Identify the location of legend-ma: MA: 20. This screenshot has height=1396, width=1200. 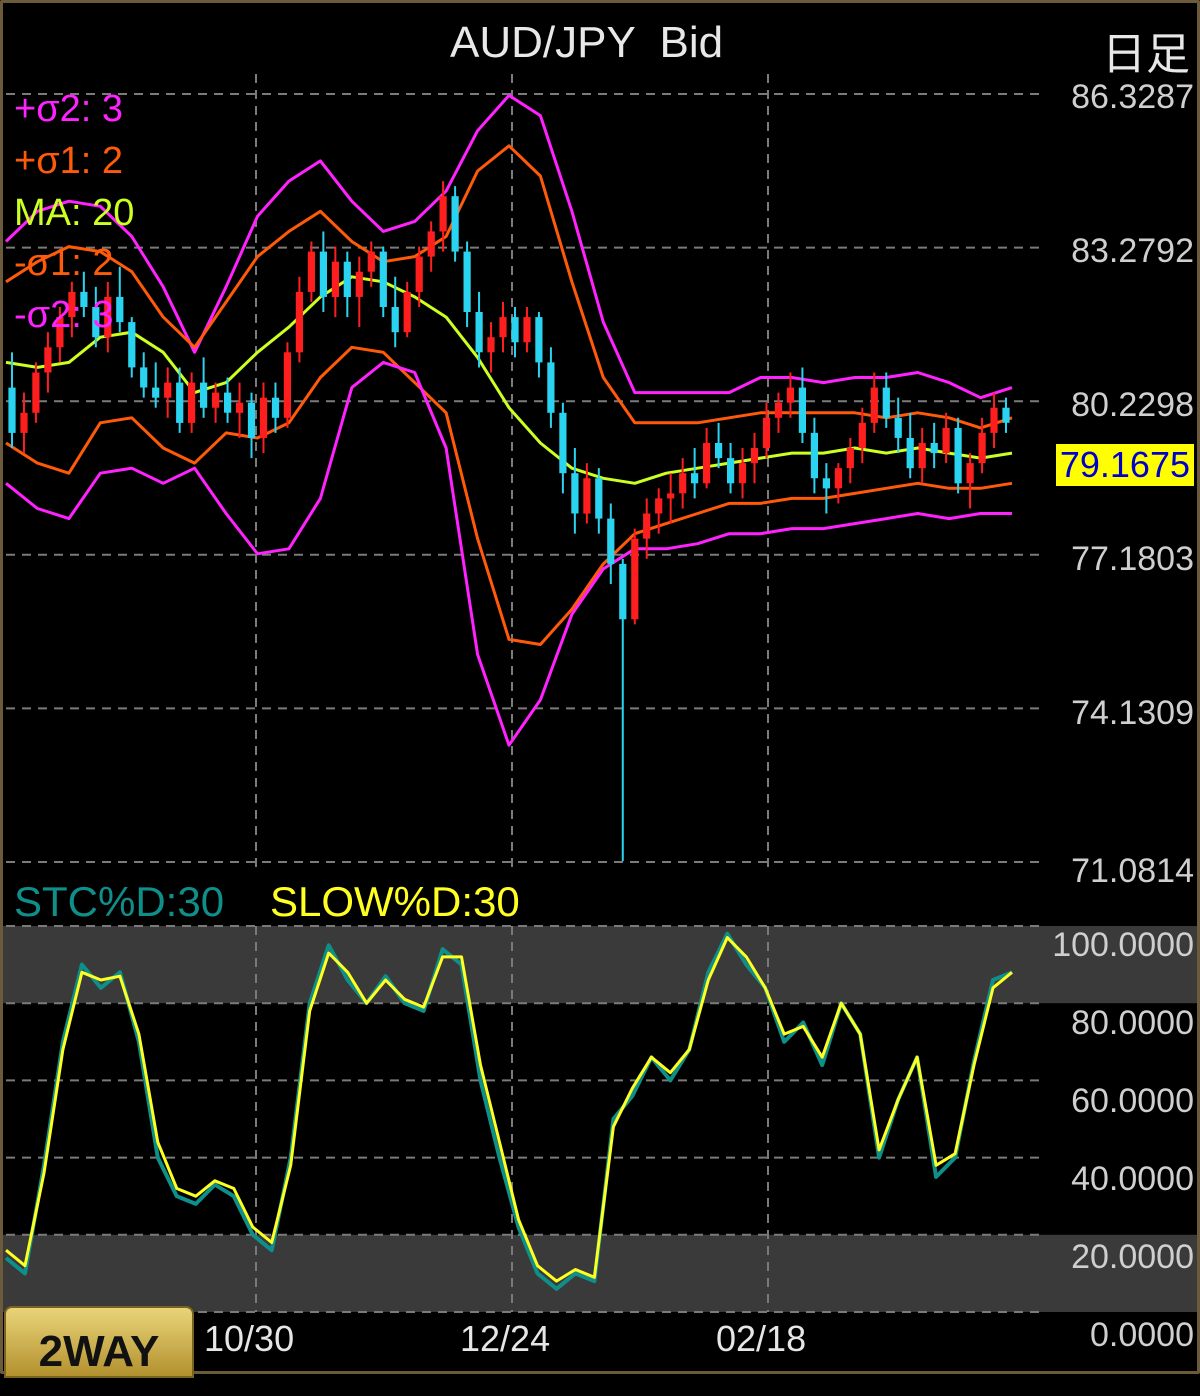
(74, 213).